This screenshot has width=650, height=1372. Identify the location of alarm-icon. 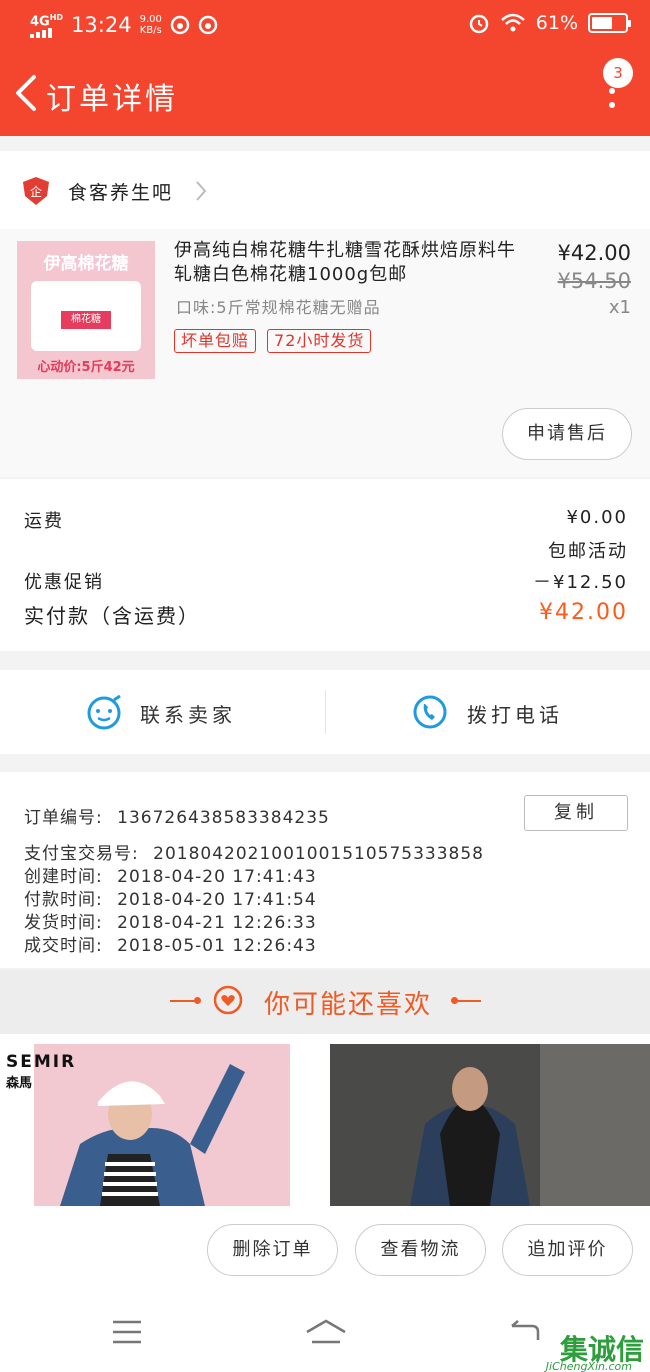
(479, 24).